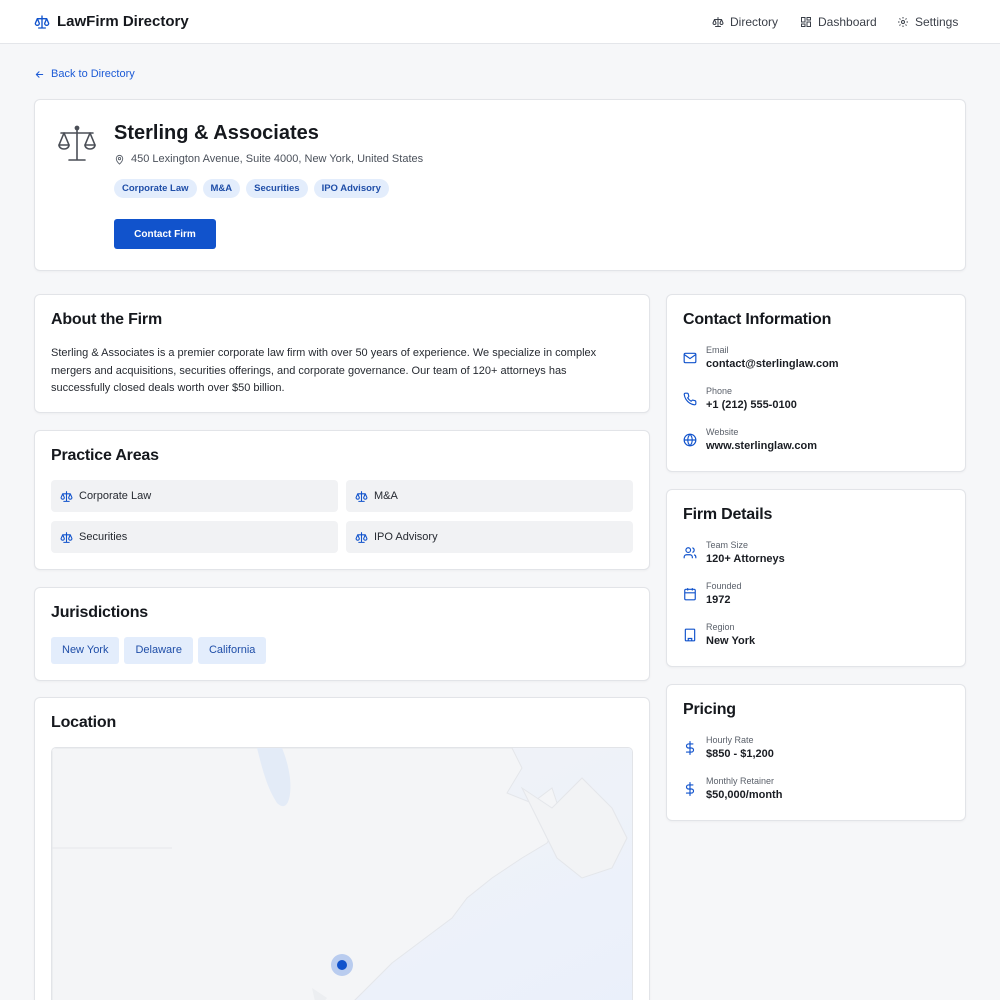 The width and height of the screenshot is (1000, 1000). Describe the element at coordinates (85, 650) in the screenshot. I see `jurisdiction-chip-new-york: New York` at that location.